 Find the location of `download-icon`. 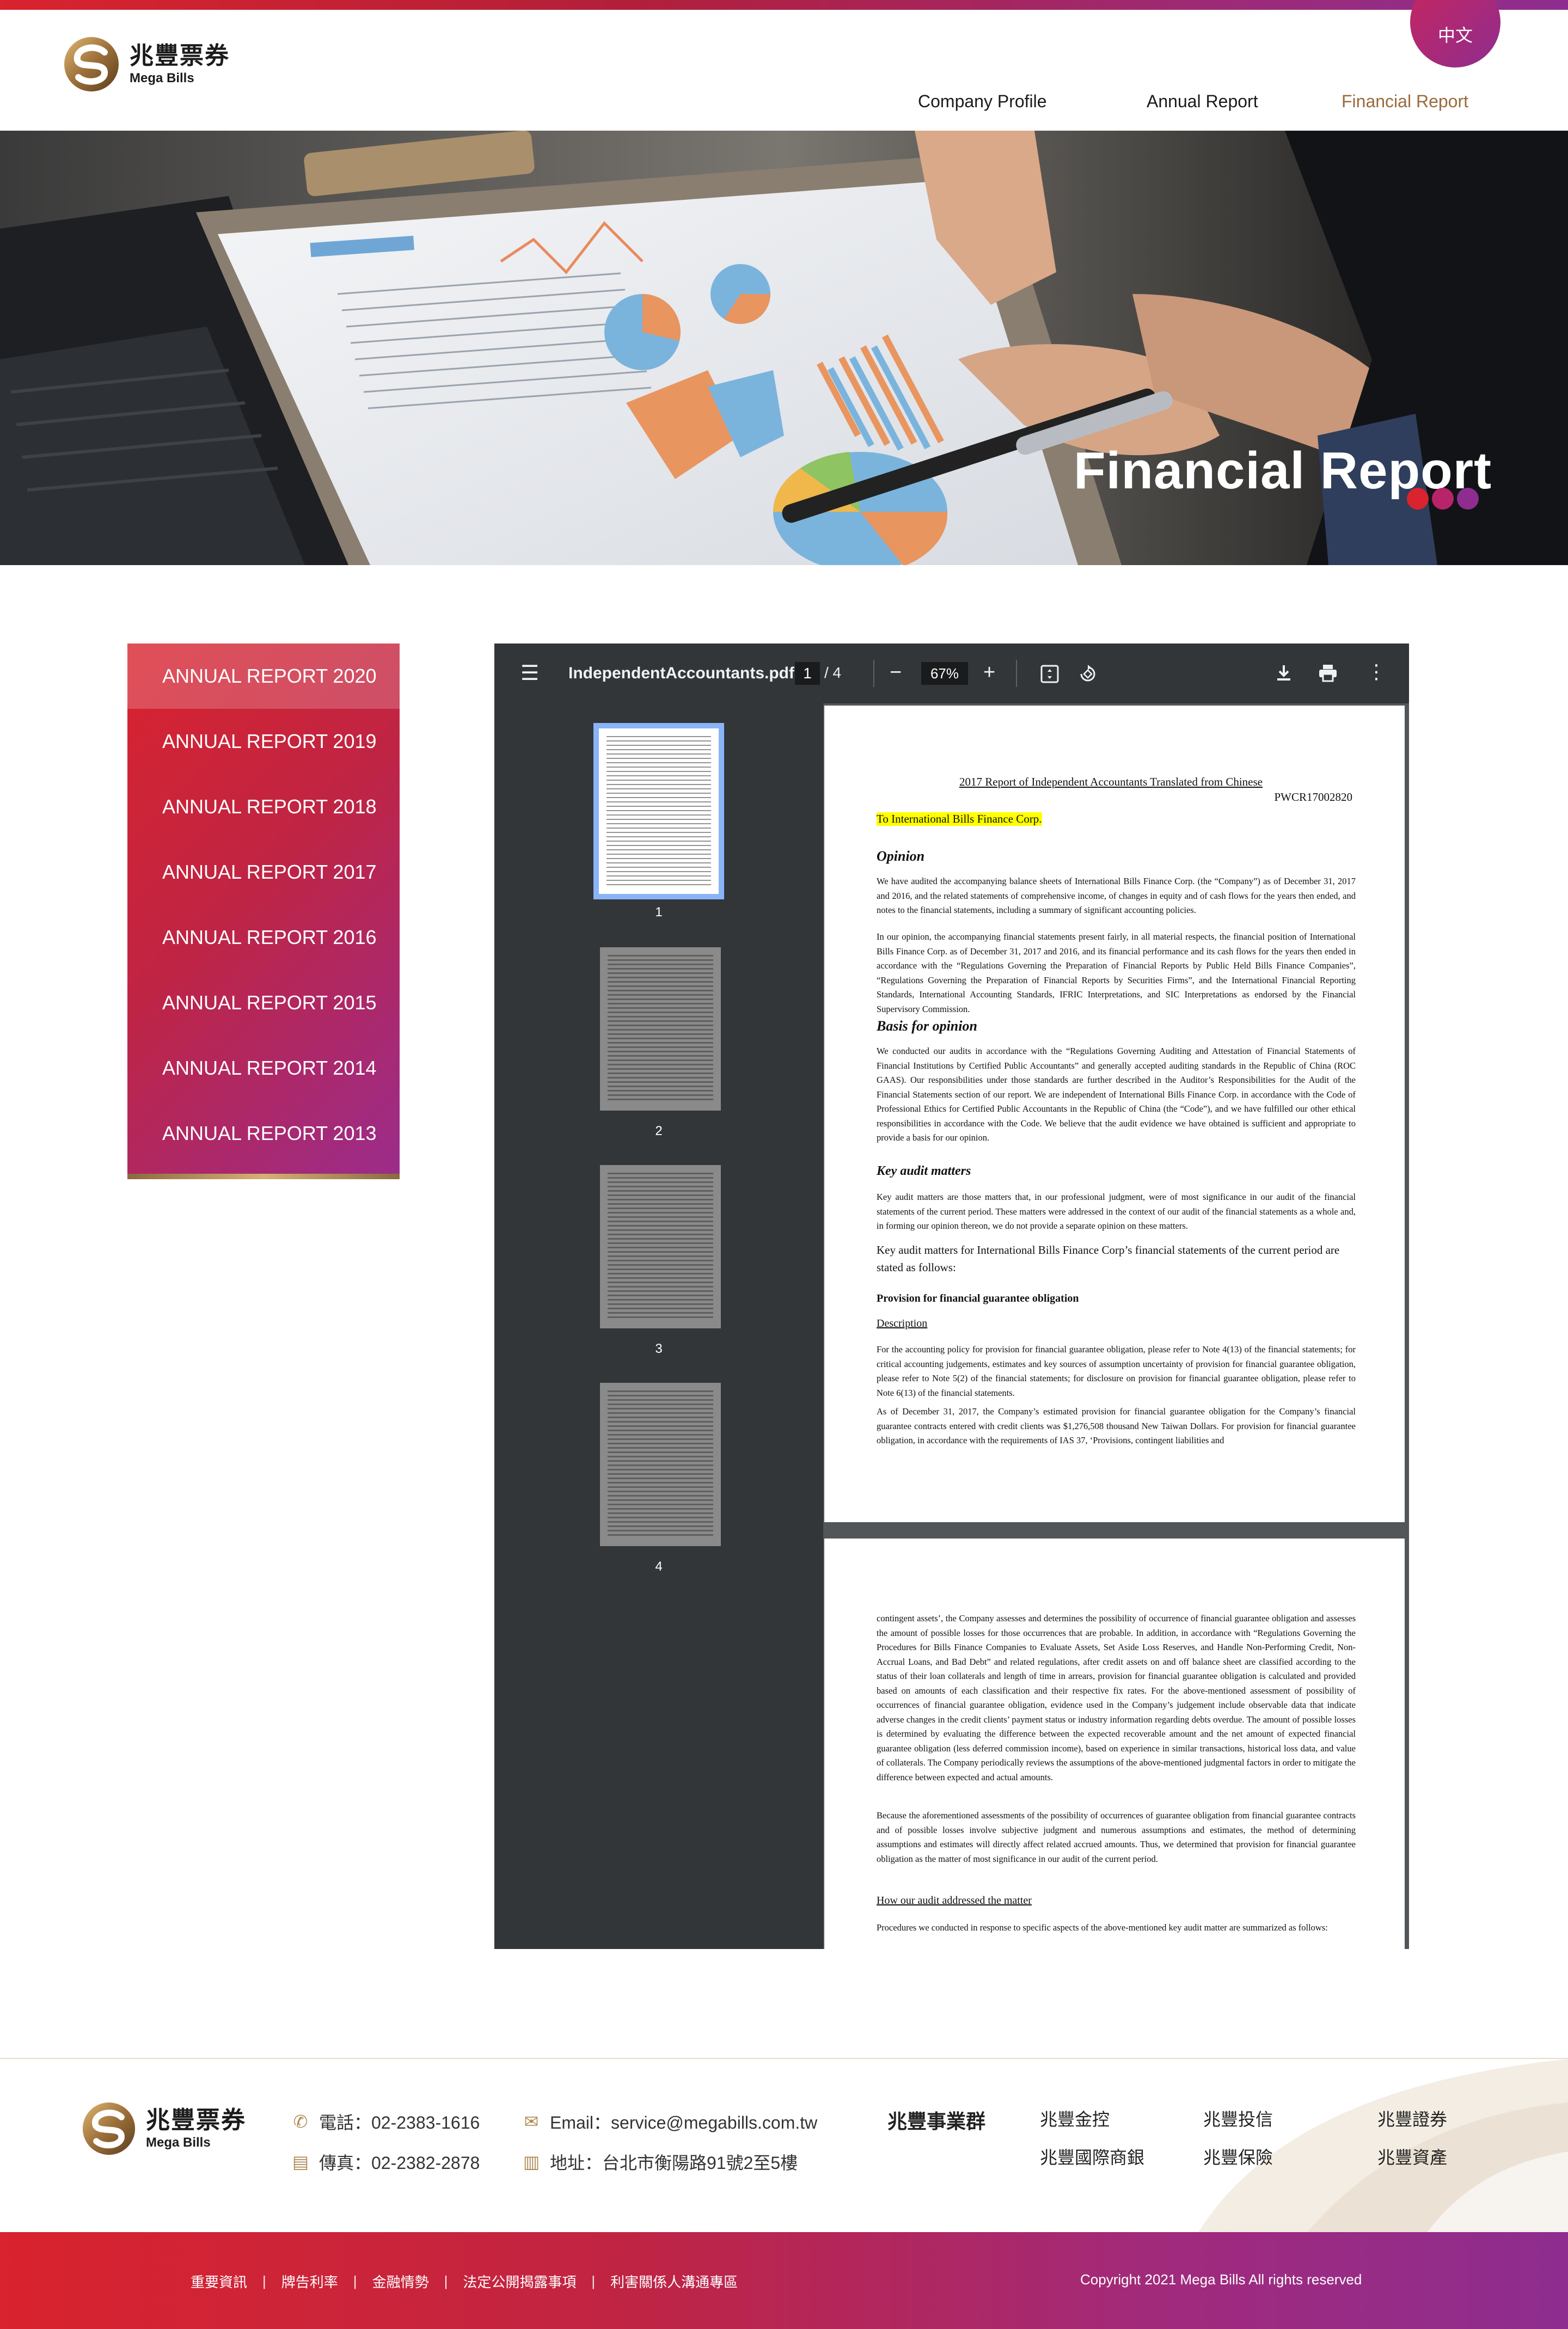

download-icon is located at coordinates (1284, 673).